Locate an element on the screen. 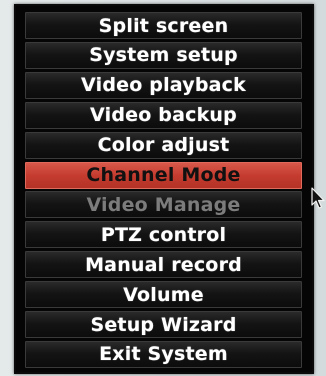 The width and height of the screenshot is (326, 376). menu-item-manual-record: Manual record is located at coordinates (163, 265).